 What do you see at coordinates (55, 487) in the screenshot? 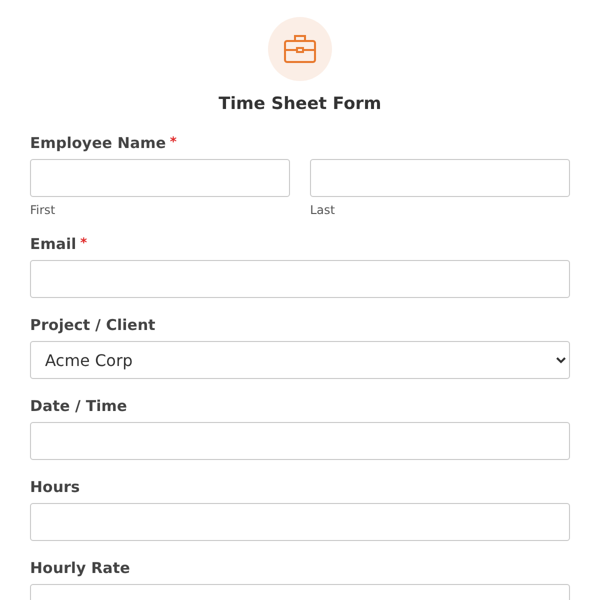
I see `field-label: Hours` at bounding box center [55, 487].